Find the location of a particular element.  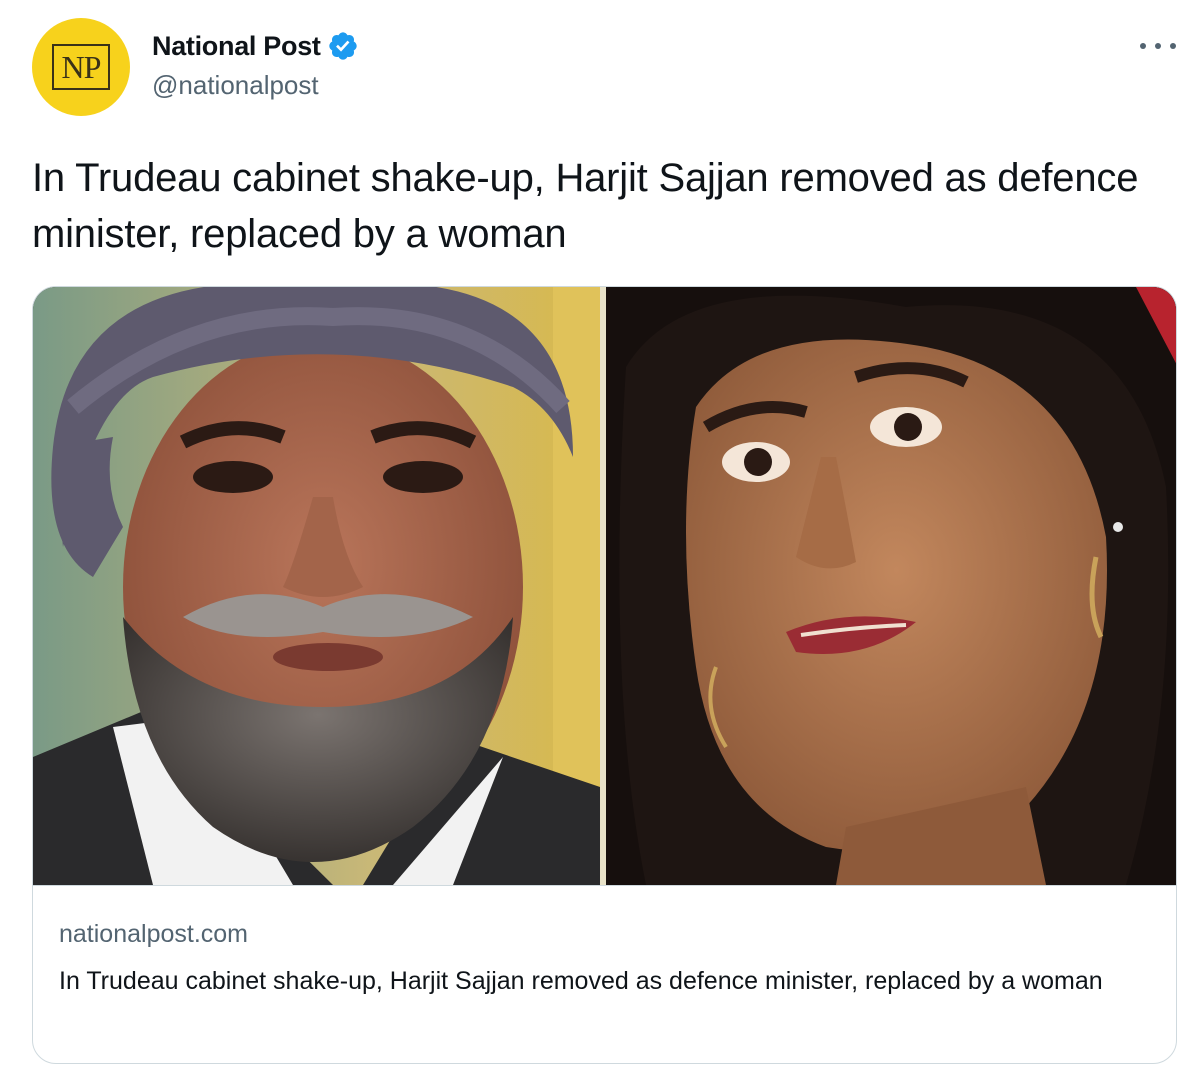

author-handle: @nationalpost is located at coordinates (235, 85).